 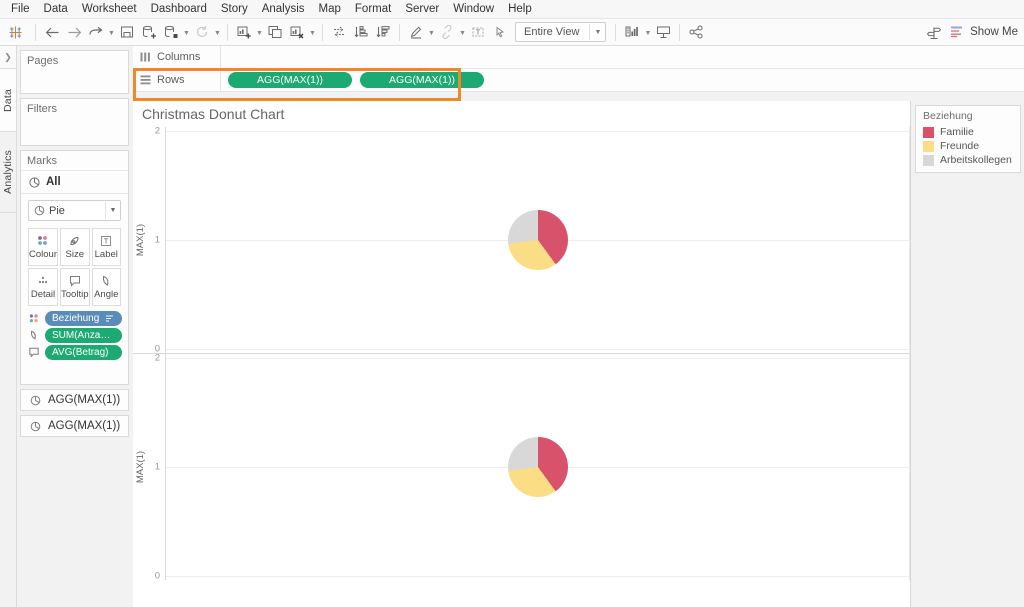 What do you see at coordinates (127, 32) in the screenshot?
I see `save-icon` at bounding box center [127, 32].